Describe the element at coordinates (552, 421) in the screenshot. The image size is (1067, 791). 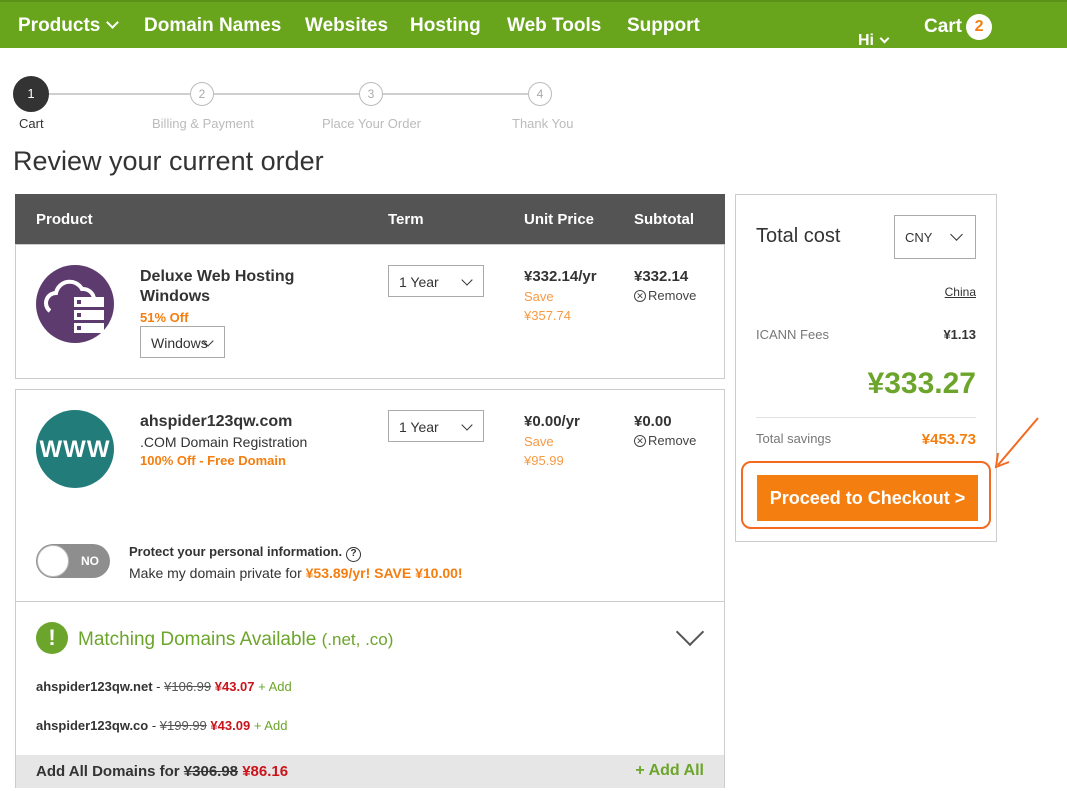
I see `unit-price: ¥0.00/yr` at that location.